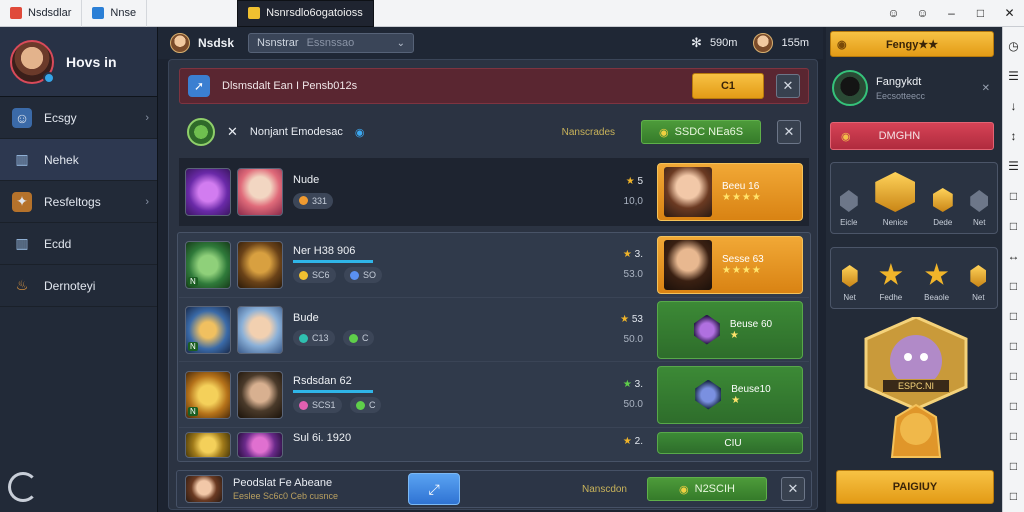 The height and width of the screenshot is (512, 1024). I want to click on achievement-label: Eicle, so click(849, 222).